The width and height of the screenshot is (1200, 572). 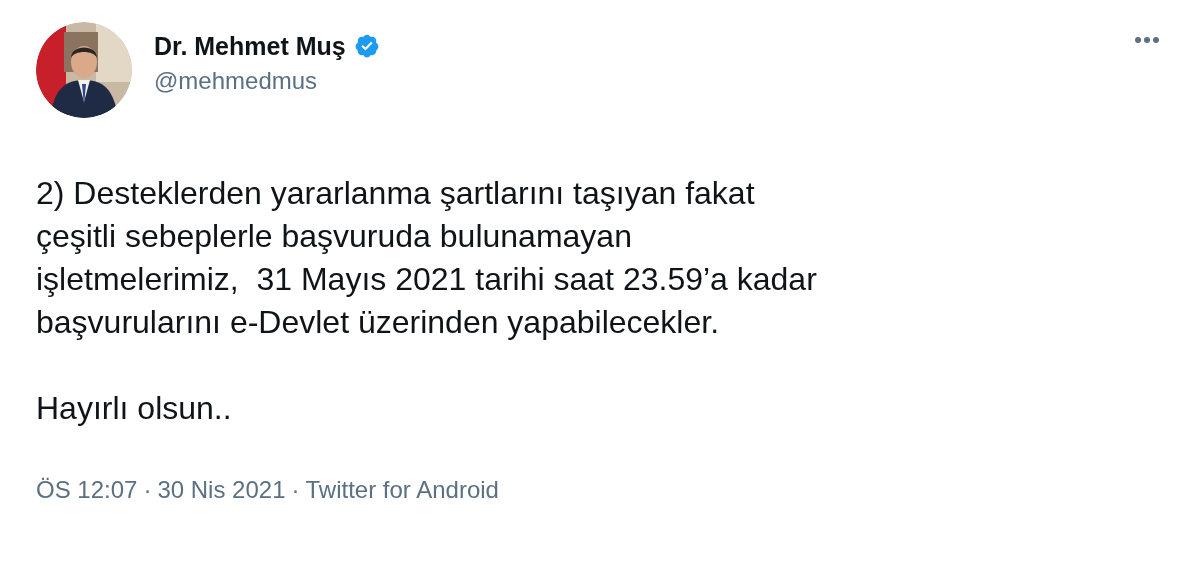 What do you see at coordinates (1147, 40) in the screenshot?
I see `more-icon` at bounding box center [1147, 40].